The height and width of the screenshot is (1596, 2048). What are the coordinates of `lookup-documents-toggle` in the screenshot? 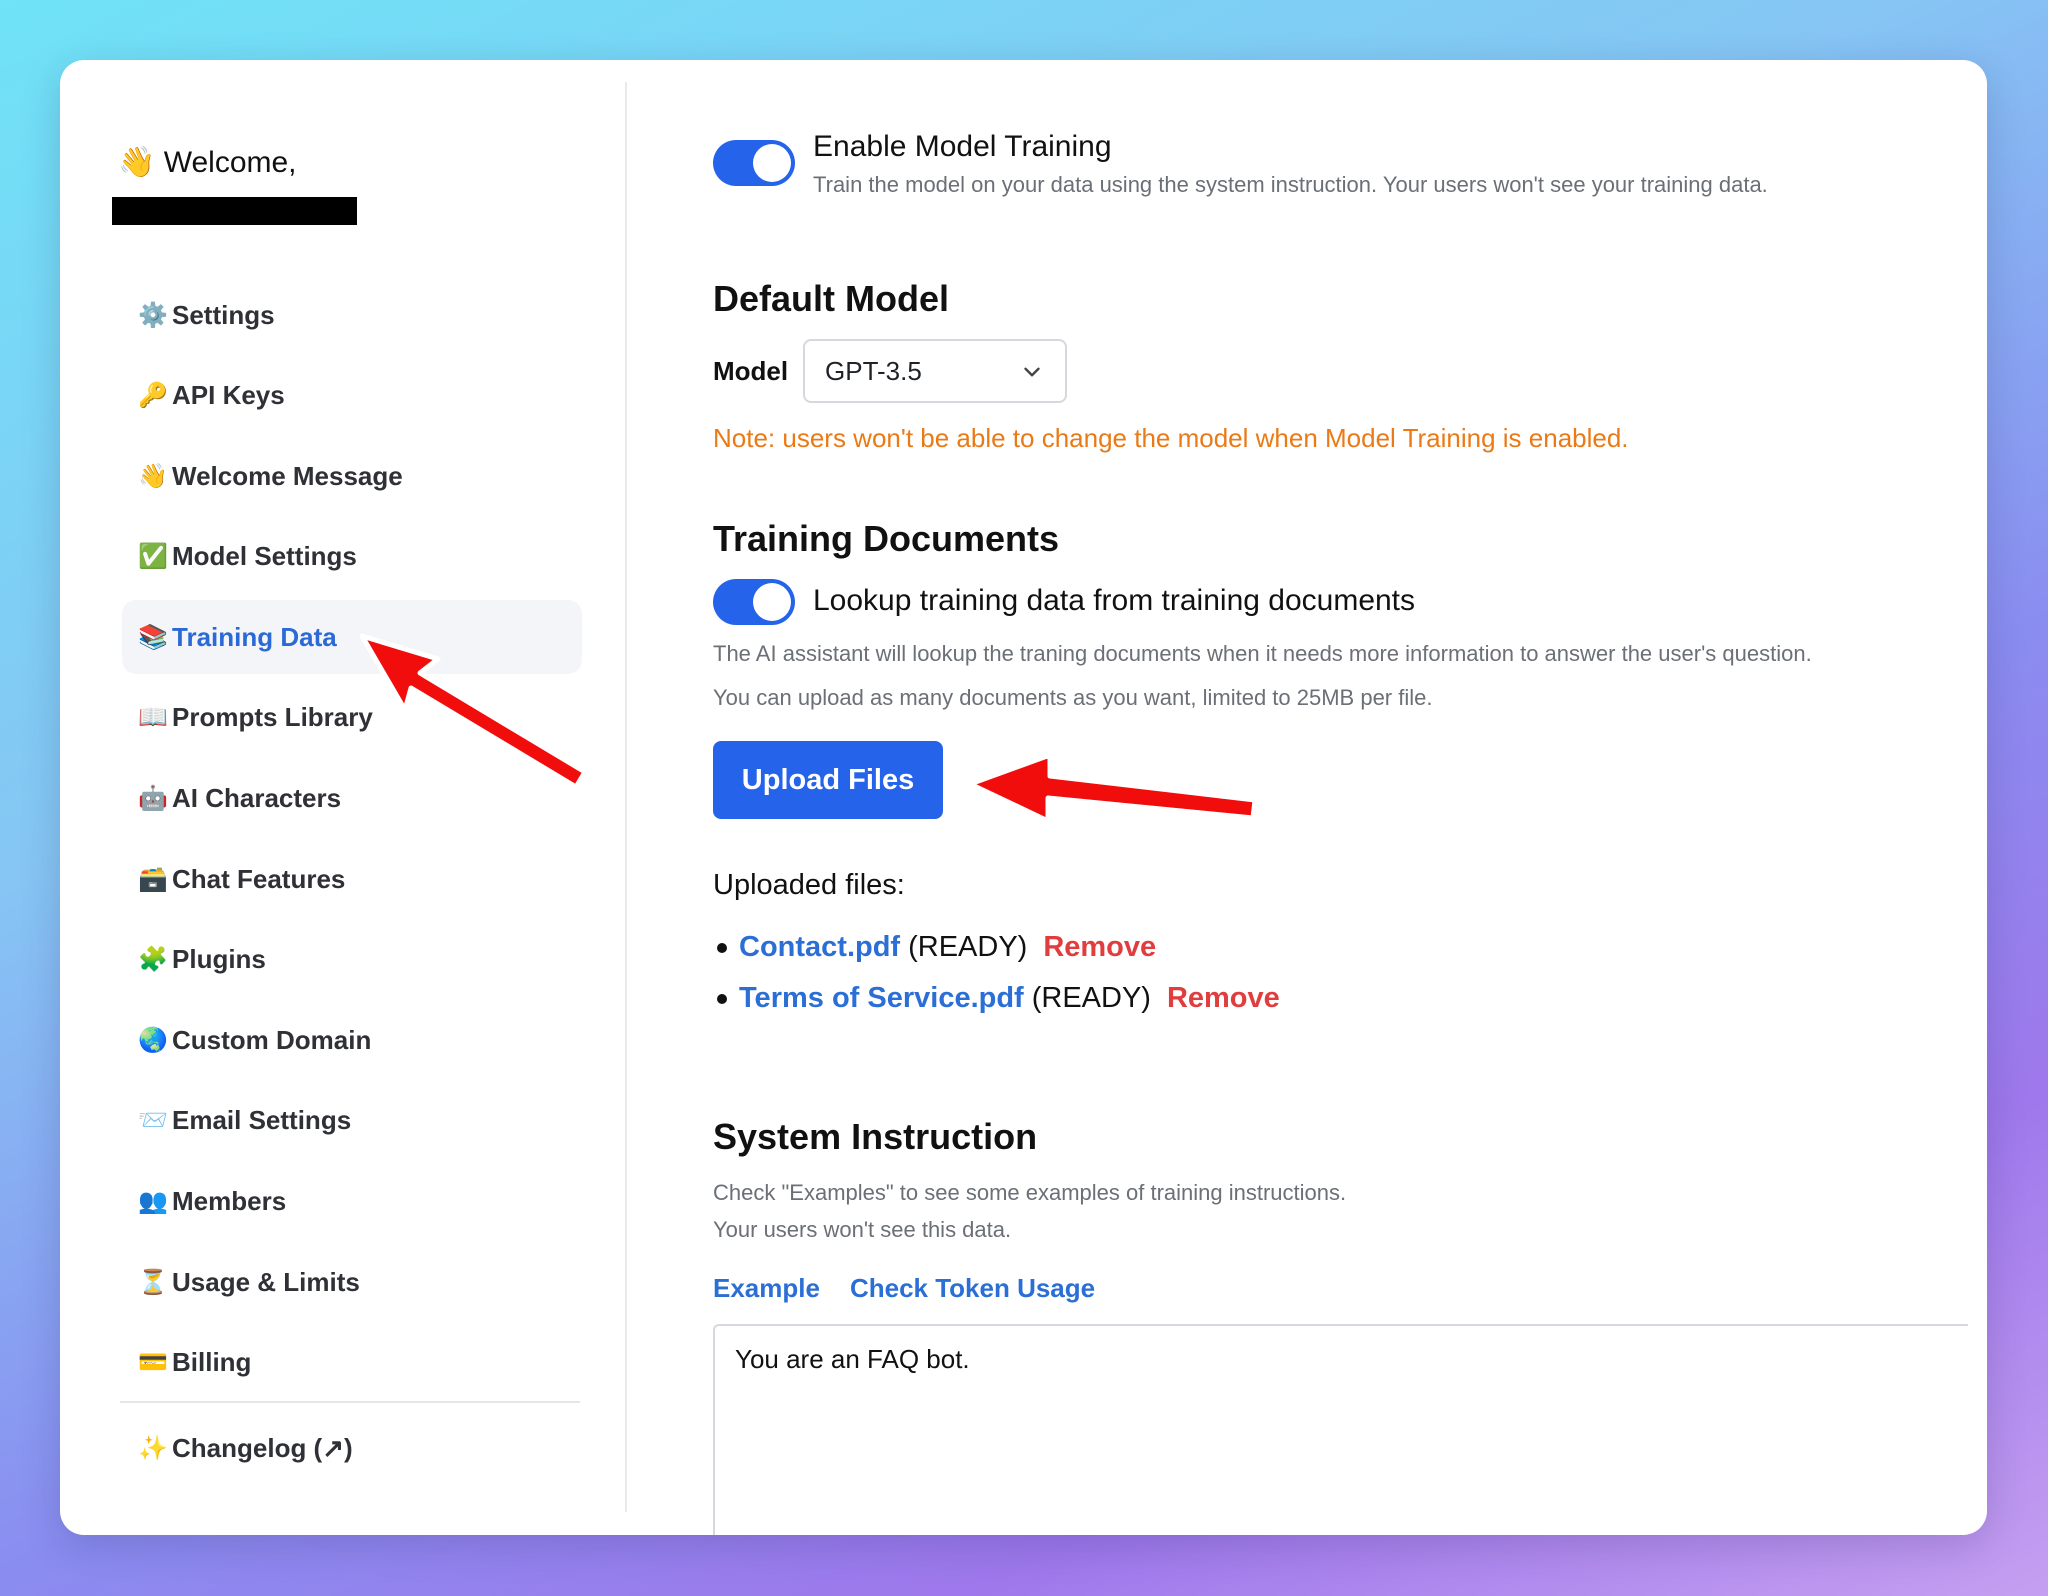 It's located at (754, 602).